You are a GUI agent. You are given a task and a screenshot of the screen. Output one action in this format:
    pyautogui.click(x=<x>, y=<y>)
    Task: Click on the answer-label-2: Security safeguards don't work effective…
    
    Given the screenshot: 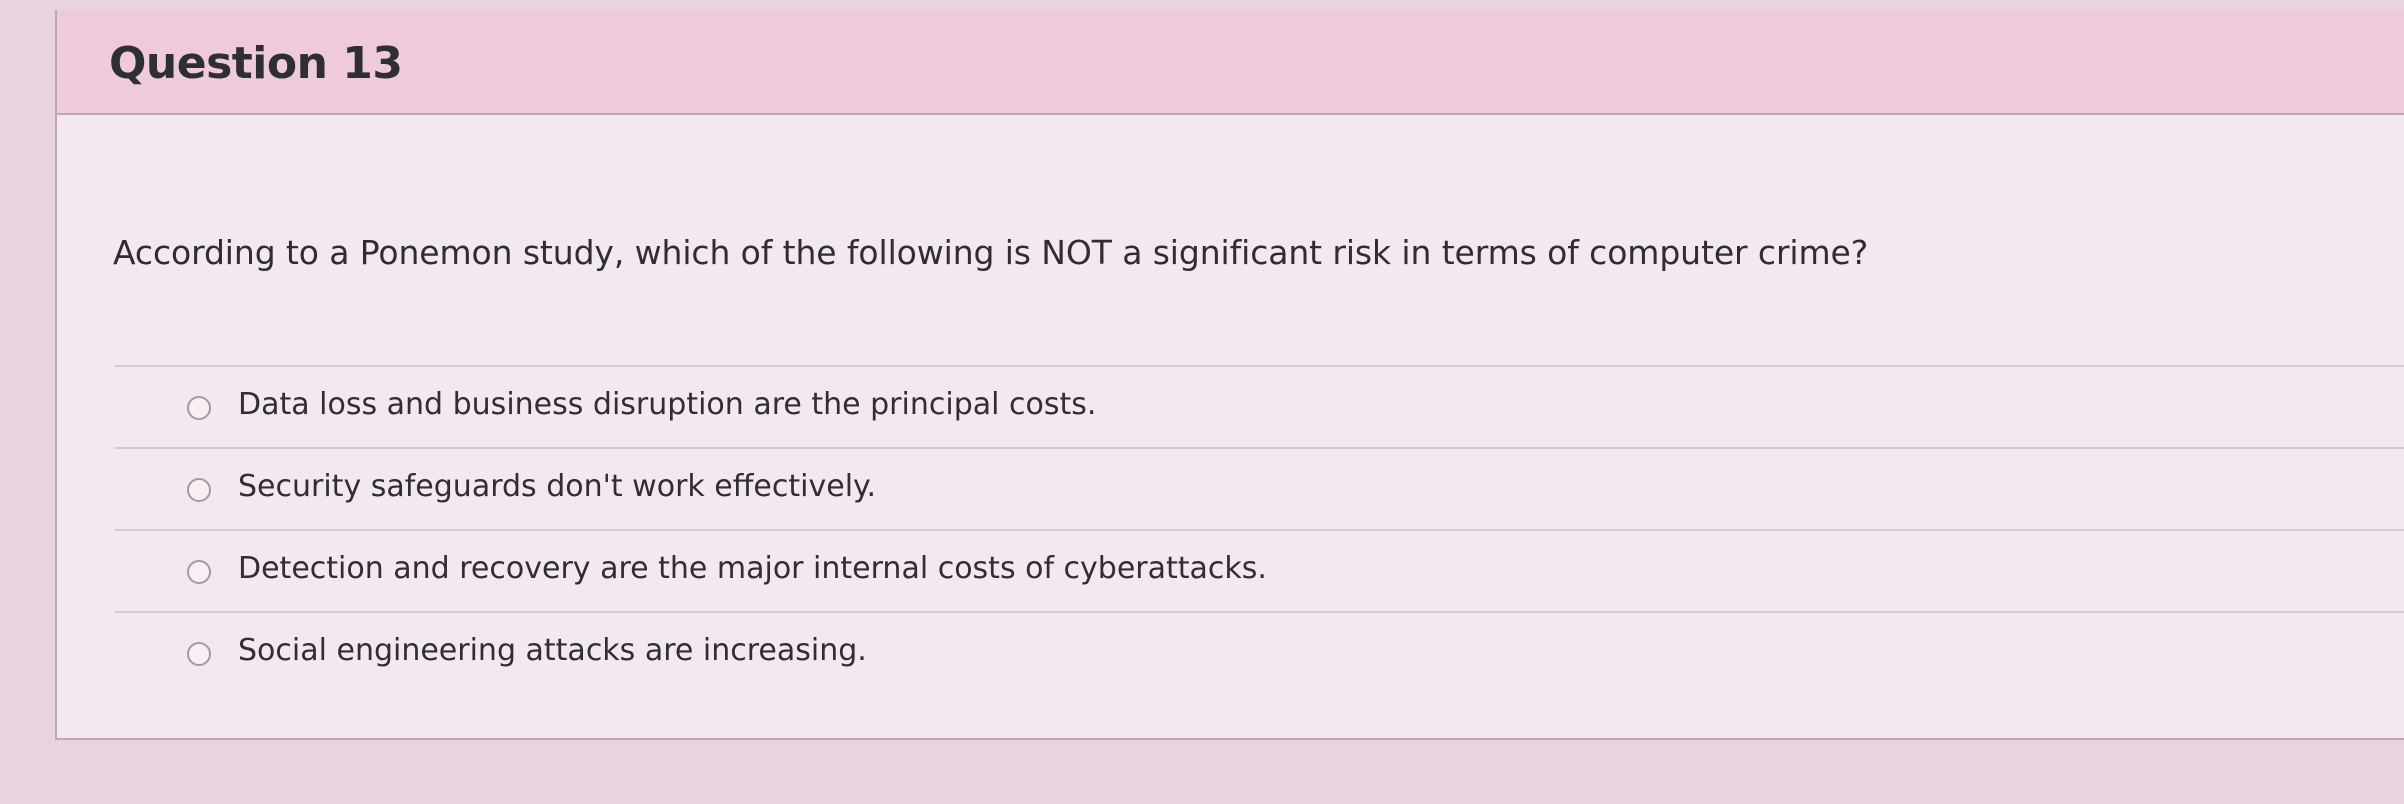 What is the action you would take?
    pyautogui.click(x=557, y=486)
    